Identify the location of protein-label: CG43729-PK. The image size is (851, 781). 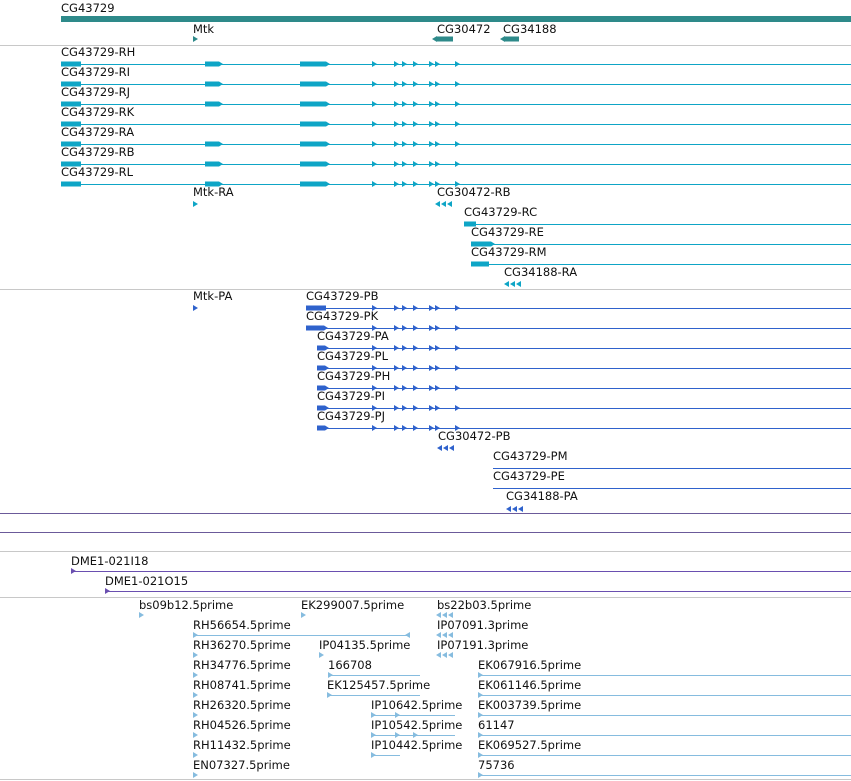
(342, 316).